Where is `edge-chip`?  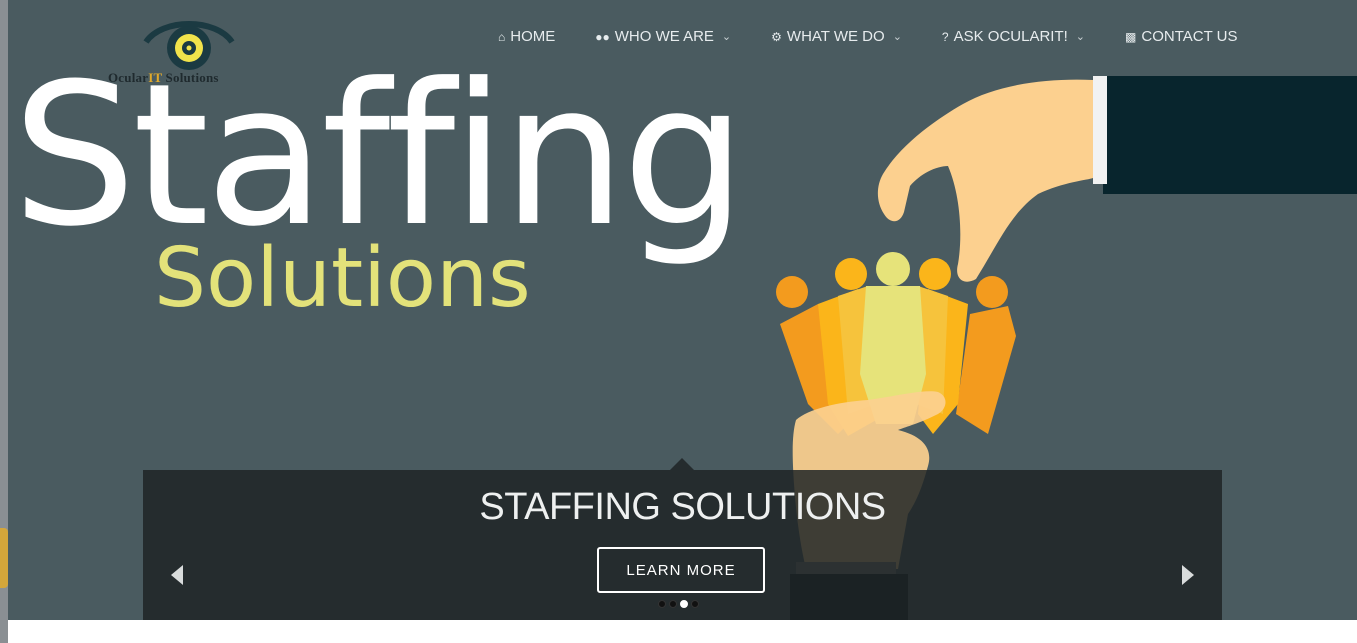
edge-chip is located at coordinates (4, 558).